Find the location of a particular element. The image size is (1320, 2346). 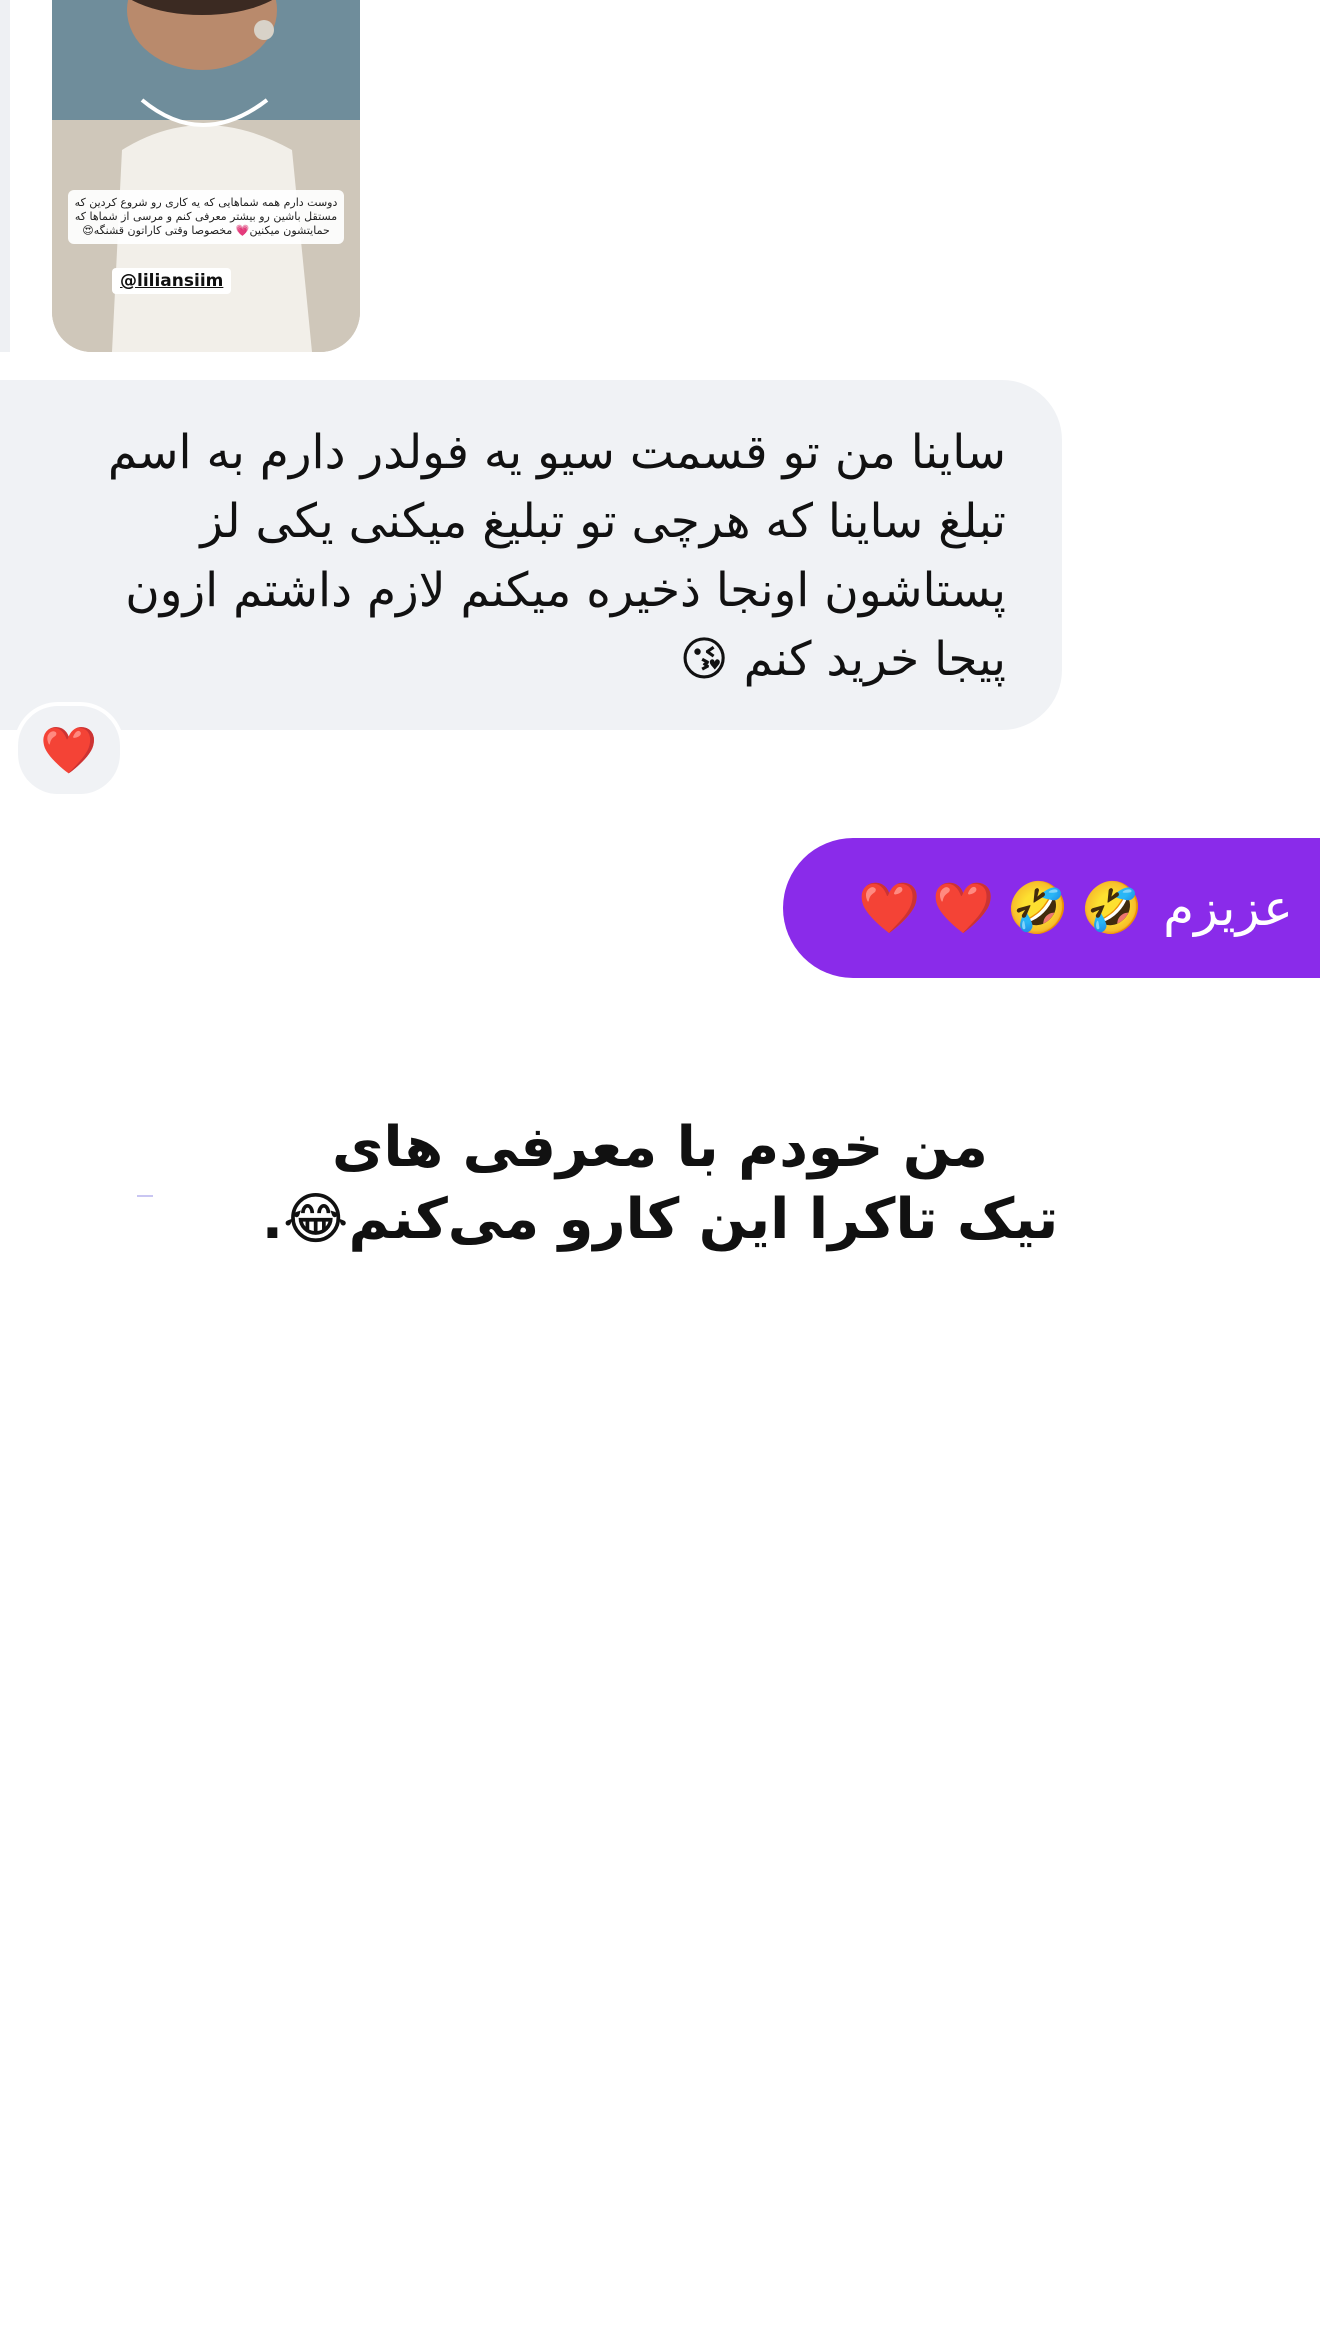

small-artifact-mark is located at coordinates (145, 1196).